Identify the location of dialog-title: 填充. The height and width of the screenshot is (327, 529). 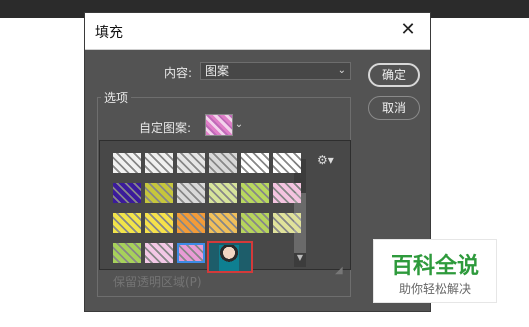
(109, 33).